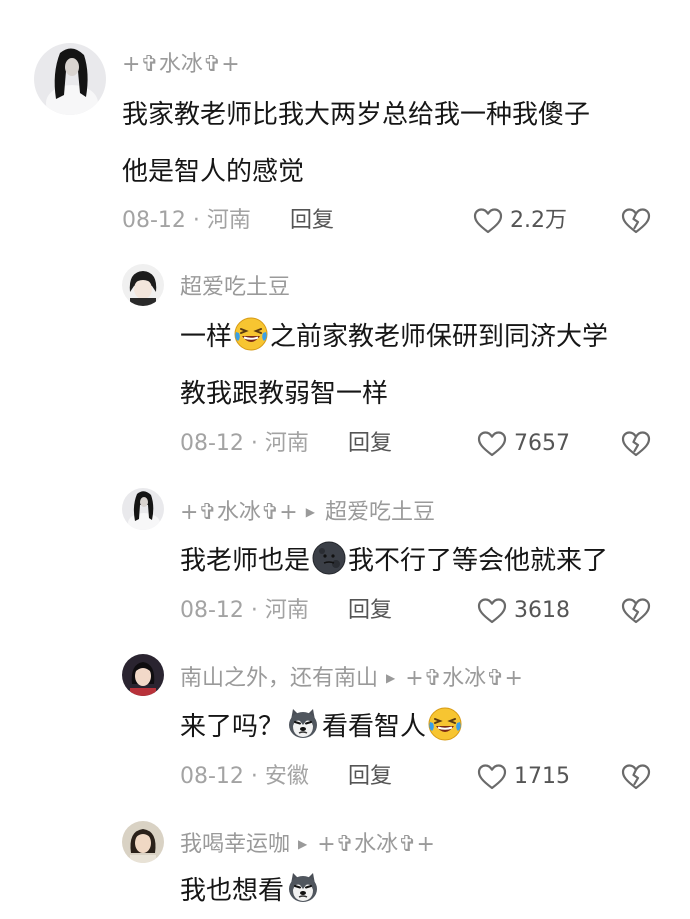  I want to click on comment-reply-header: 我喝幸运咖 ▶ +✞水冰✞+, so click(307, 844).